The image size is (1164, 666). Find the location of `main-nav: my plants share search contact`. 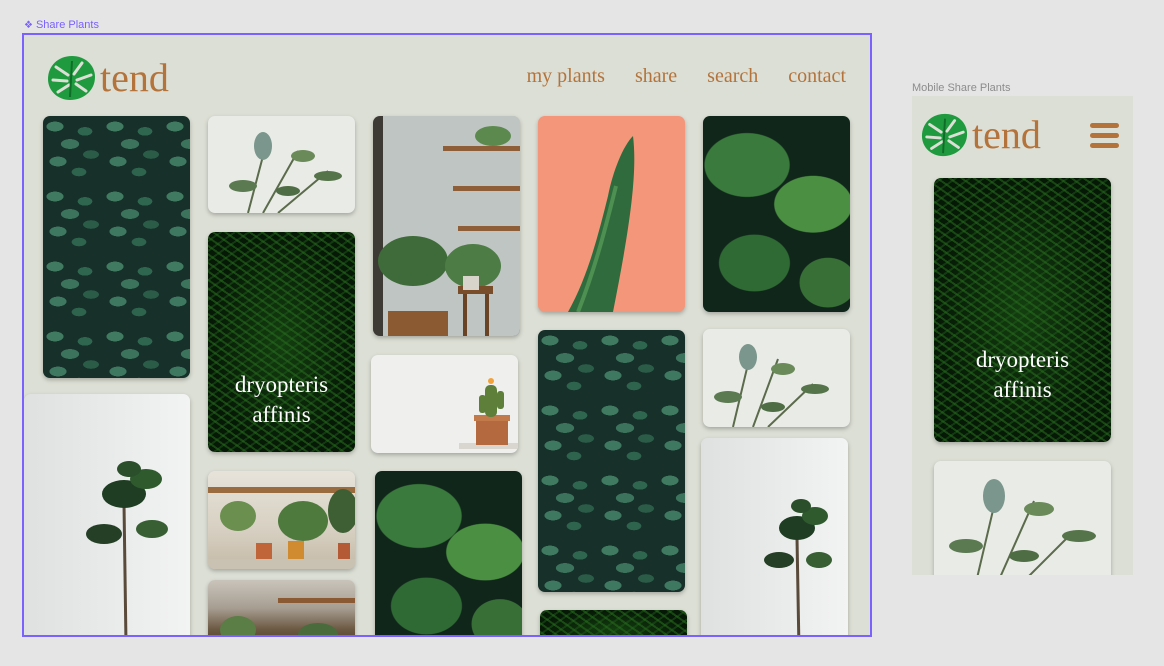

main-nav: my plants share search contact is located at coordinates (686, 76).